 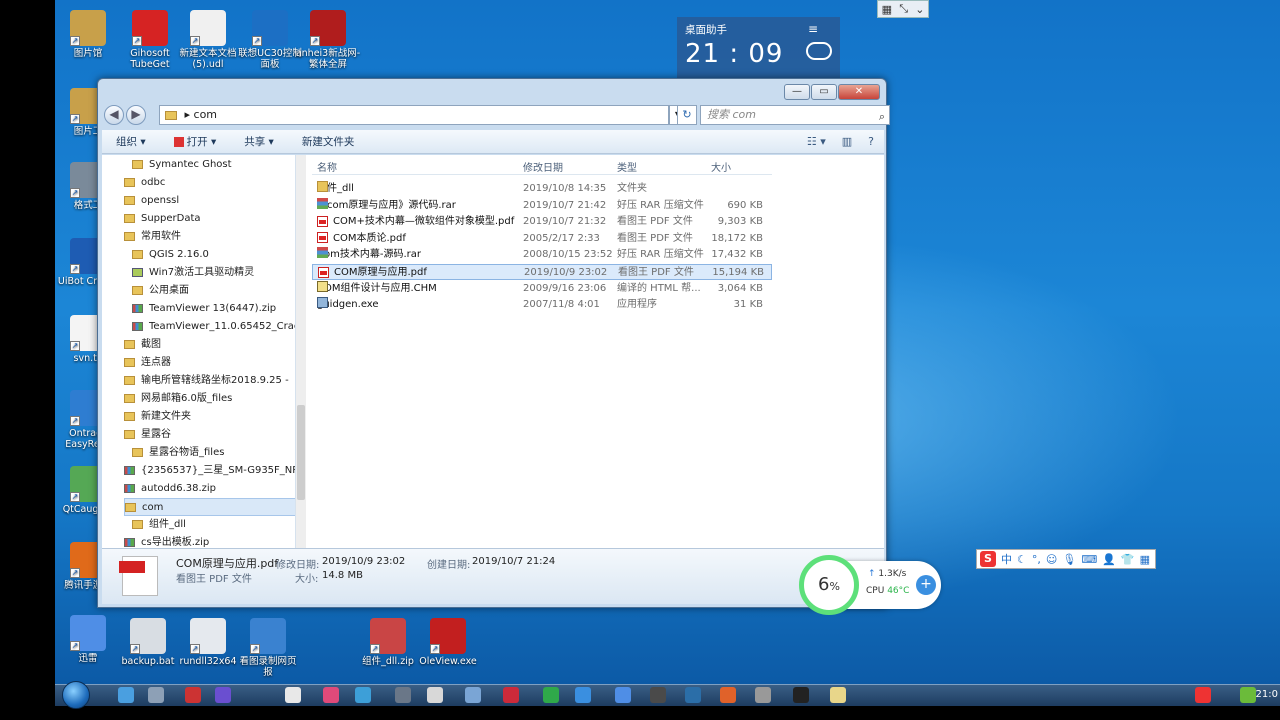 What do you see at coordinates (209, 381) in the screenshot?
I see `nav-tree-item: 输电所管辖线路坐标2018.9.25 - （i` at bounding box center [209, 381].